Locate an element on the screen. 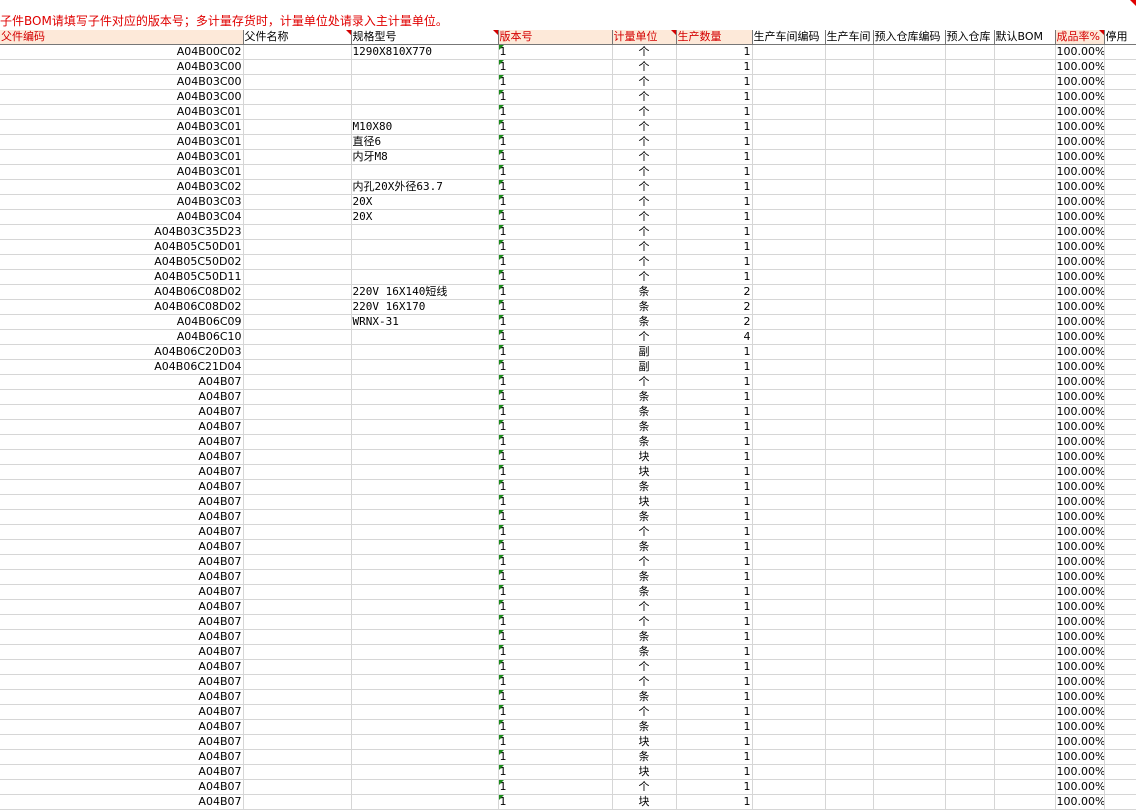  spec-cell: 内孔20X外径63.7 is located at coordinates (425, 187).